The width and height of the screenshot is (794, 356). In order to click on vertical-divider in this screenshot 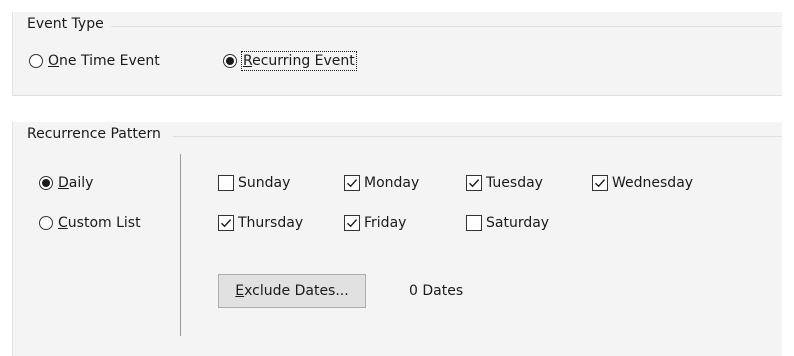, I will do `click(180, 245)`.